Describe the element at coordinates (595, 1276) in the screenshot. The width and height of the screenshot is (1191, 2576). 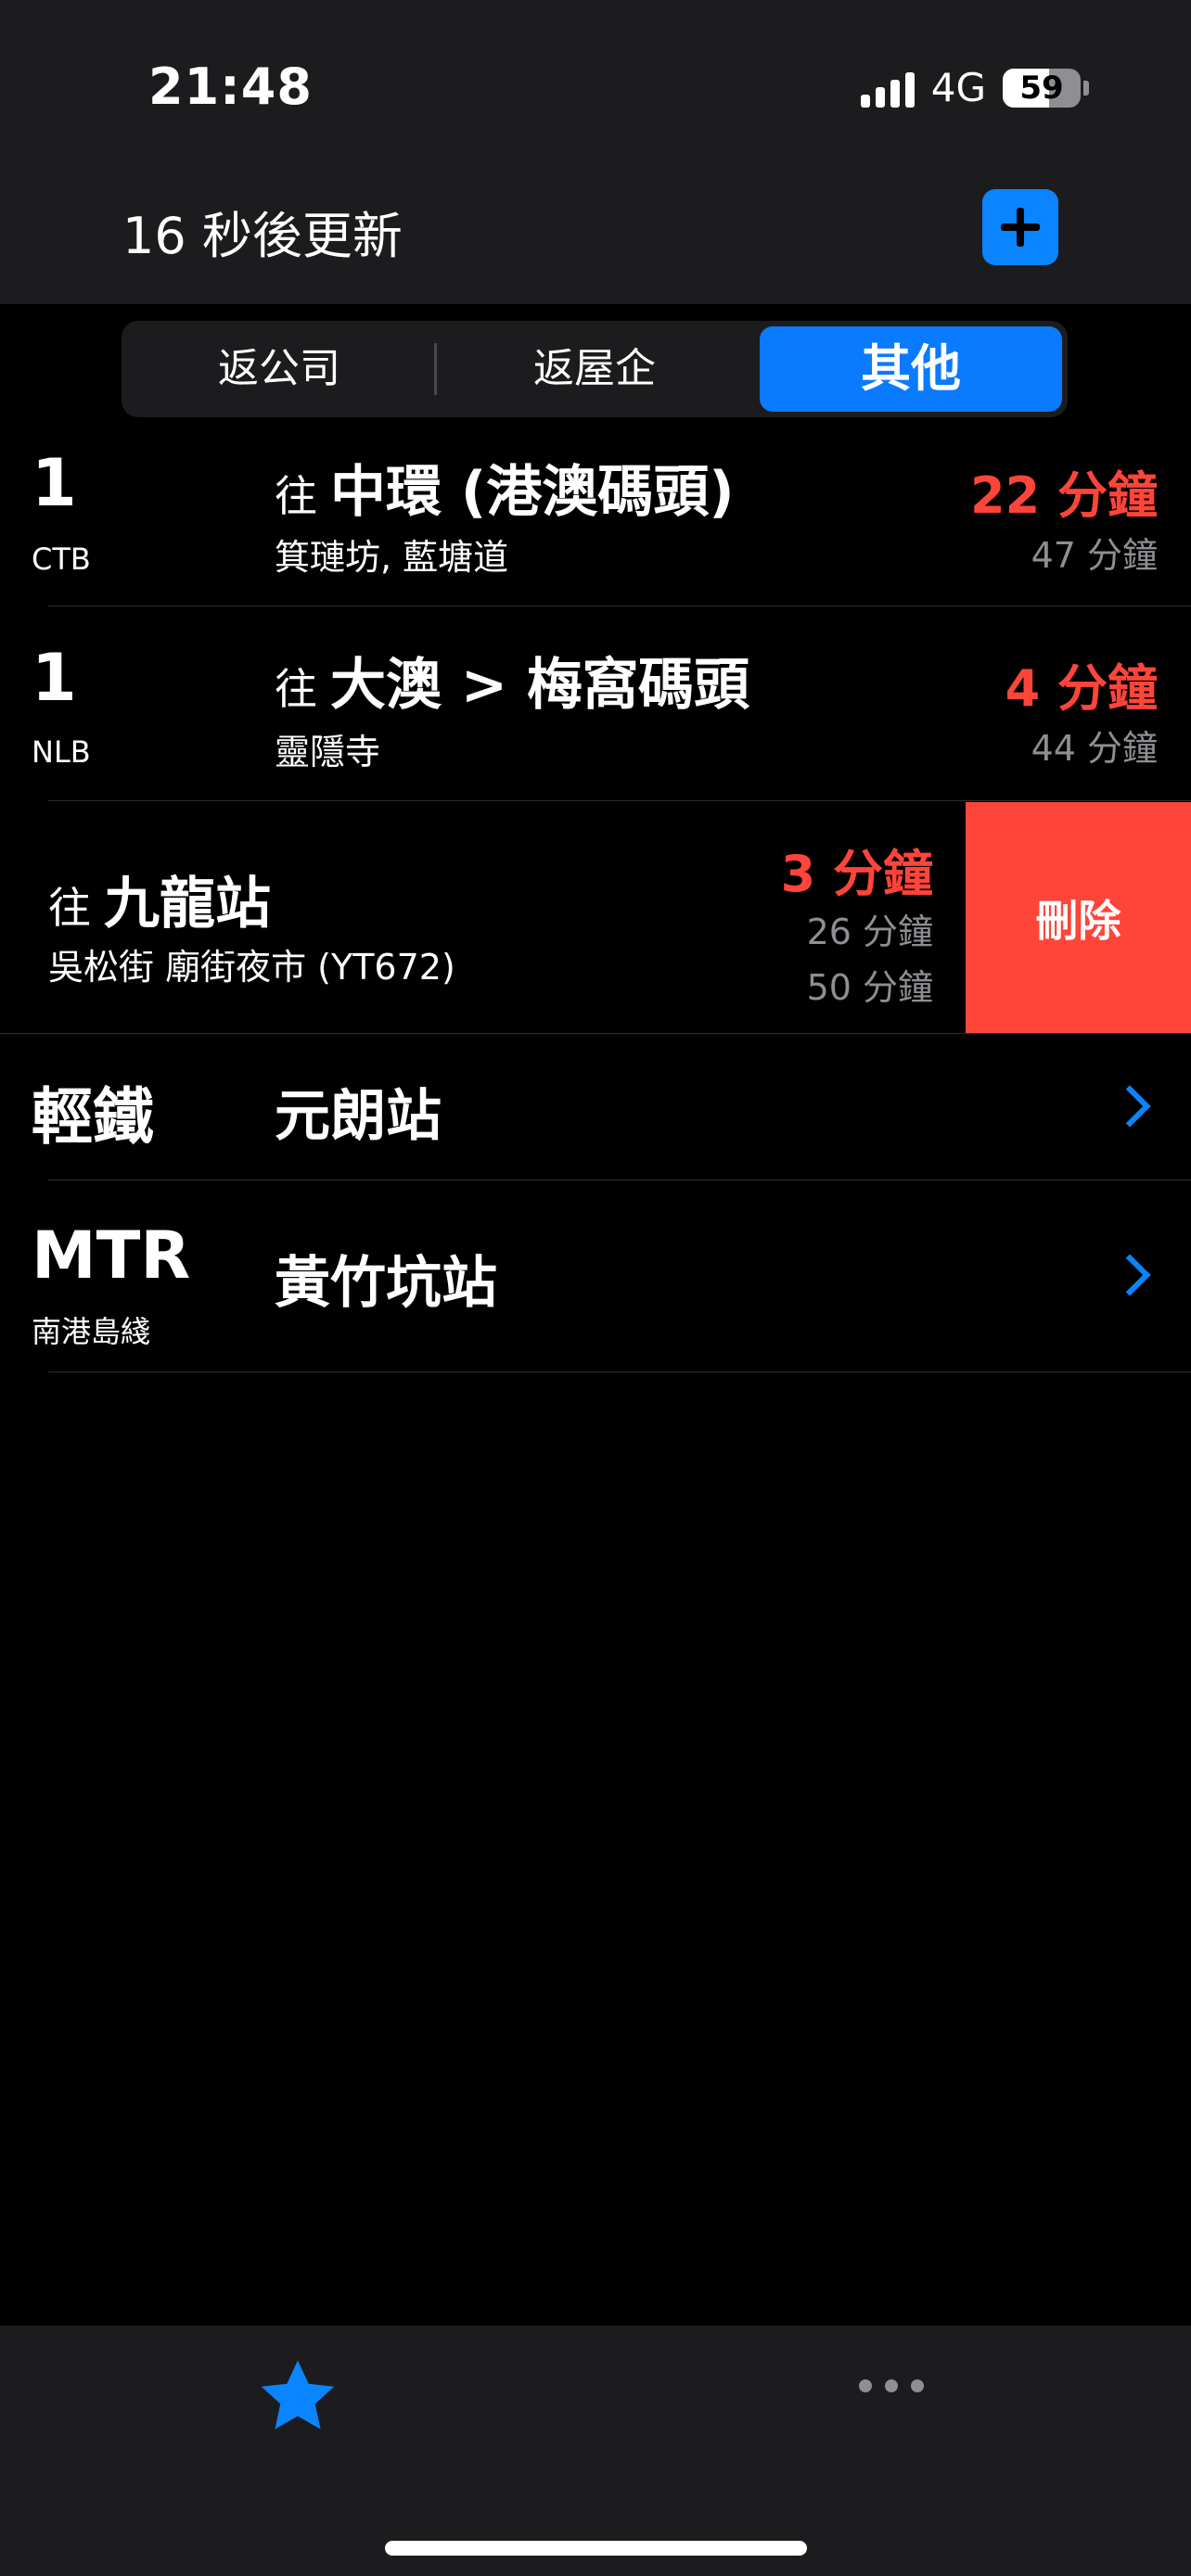
I see `station-item: MTR 南港島綫 黃竹坑站` at that location.